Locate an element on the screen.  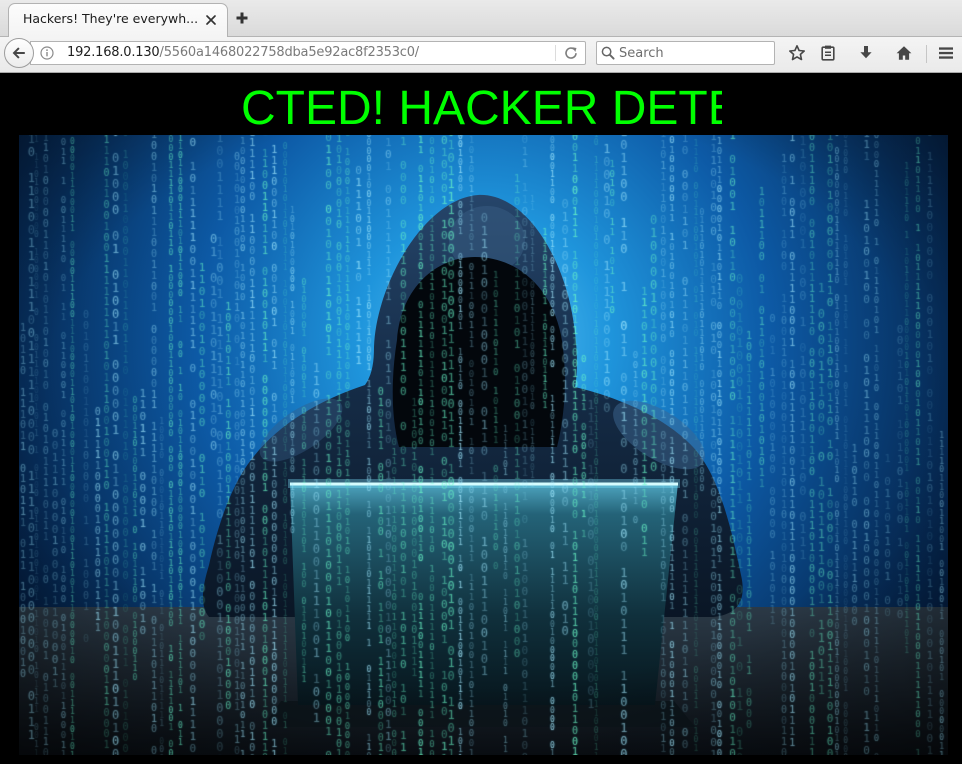
star-icon is located at coordinates (797, 53).